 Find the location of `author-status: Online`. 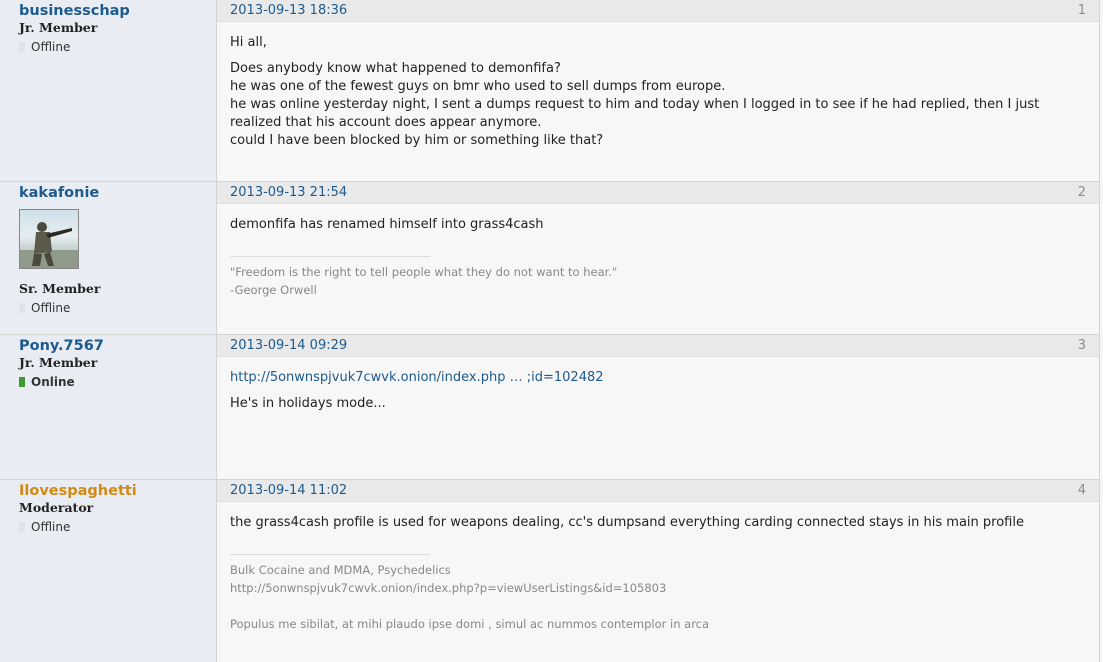

author-status: Online is located at coordinates (117, 382).